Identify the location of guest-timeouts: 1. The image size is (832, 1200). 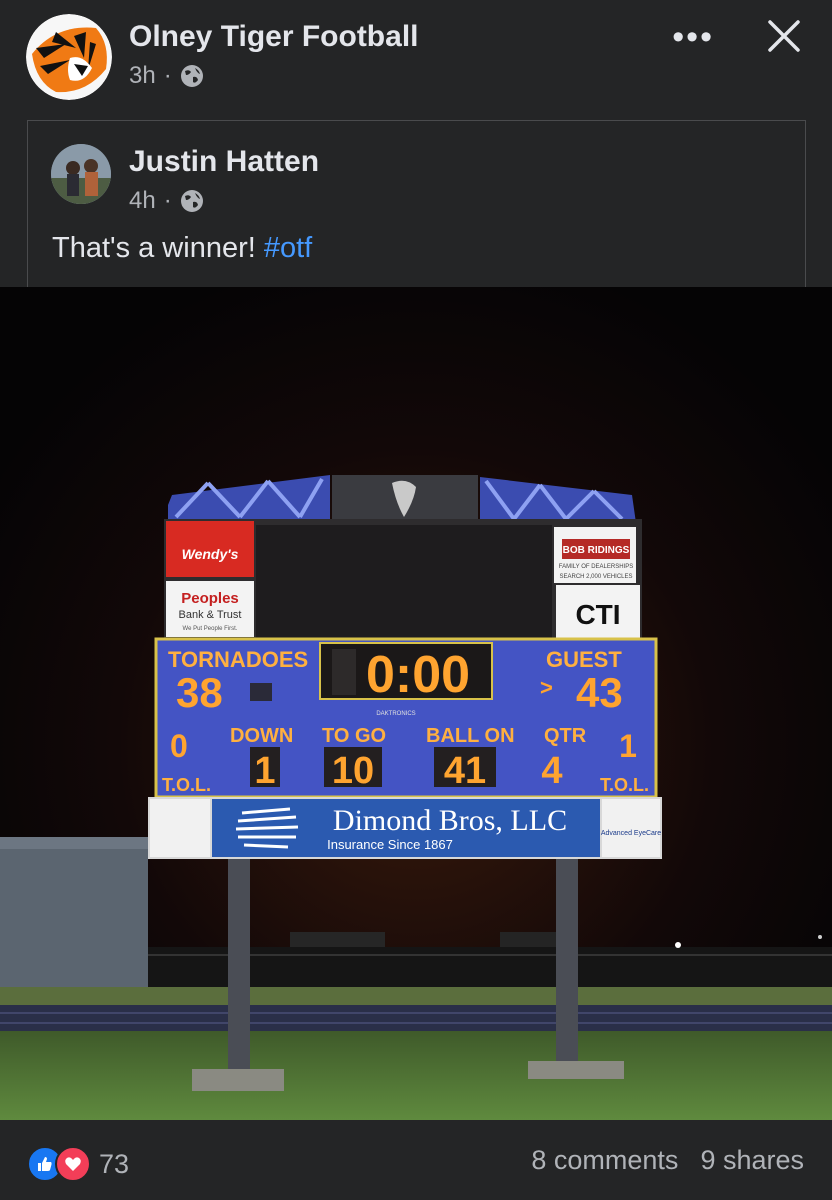
(628, 746).